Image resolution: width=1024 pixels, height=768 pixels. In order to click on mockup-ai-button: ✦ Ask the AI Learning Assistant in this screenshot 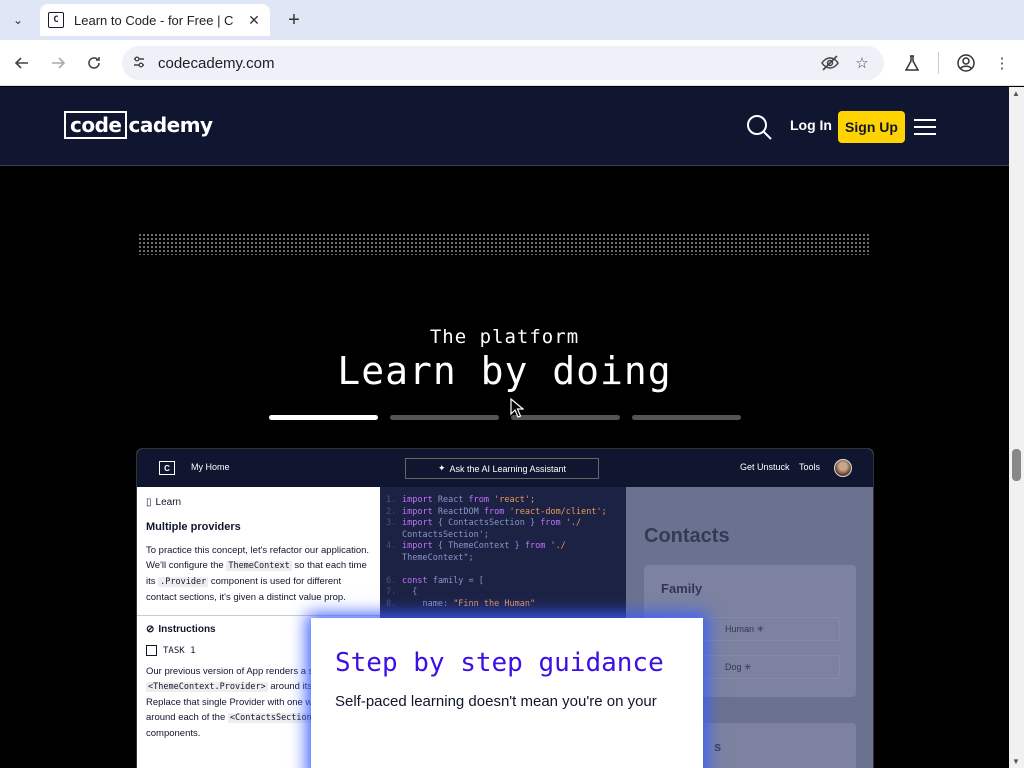, I will do `click(502, 468)`.